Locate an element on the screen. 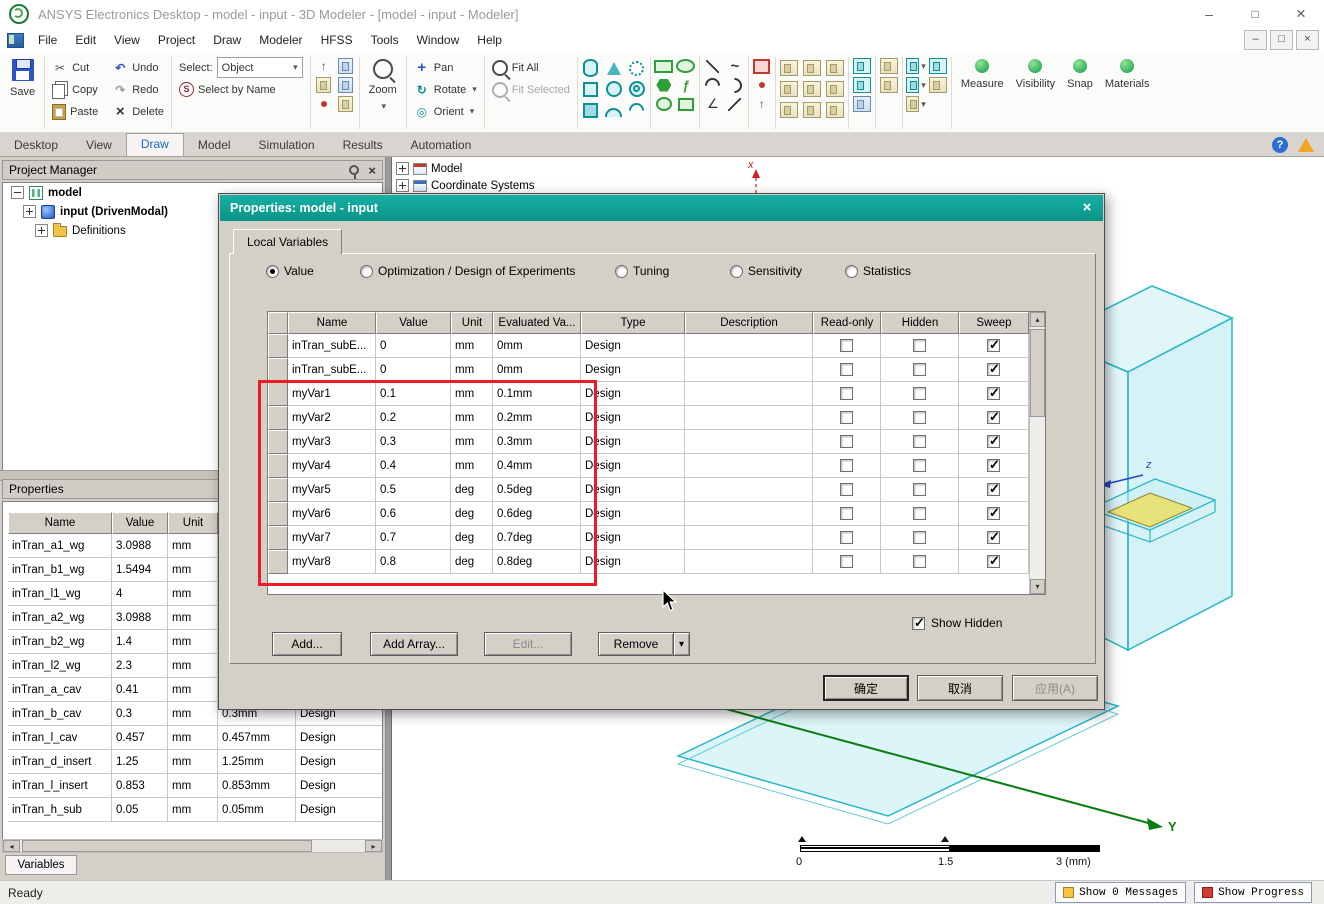  variable-row: inTran_subE... 0 mm 0mm Design is located at coordinates (648, 346).